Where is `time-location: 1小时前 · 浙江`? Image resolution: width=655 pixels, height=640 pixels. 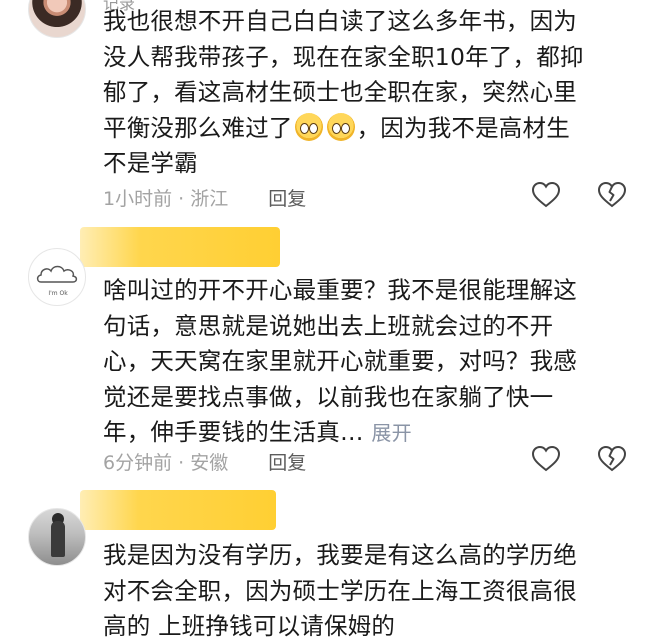
time-location: 1小时前 · 浙江 is located at coordinates (166, 199).